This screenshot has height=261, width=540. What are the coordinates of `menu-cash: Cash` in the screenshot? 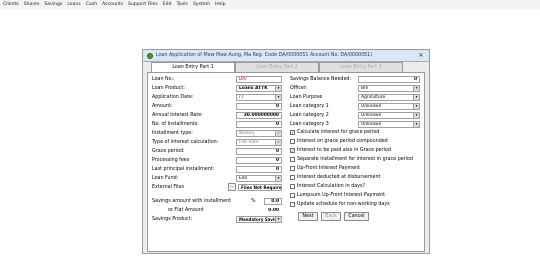 It's located at (91, 4).